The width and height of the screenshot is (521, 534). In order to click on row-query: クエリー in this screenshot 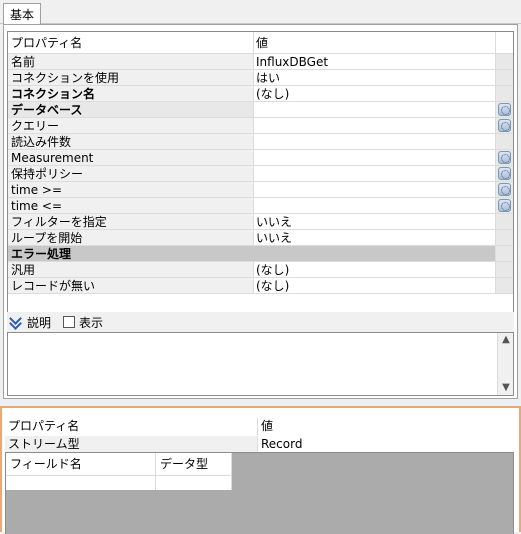, I will do `click(260, 126)`.